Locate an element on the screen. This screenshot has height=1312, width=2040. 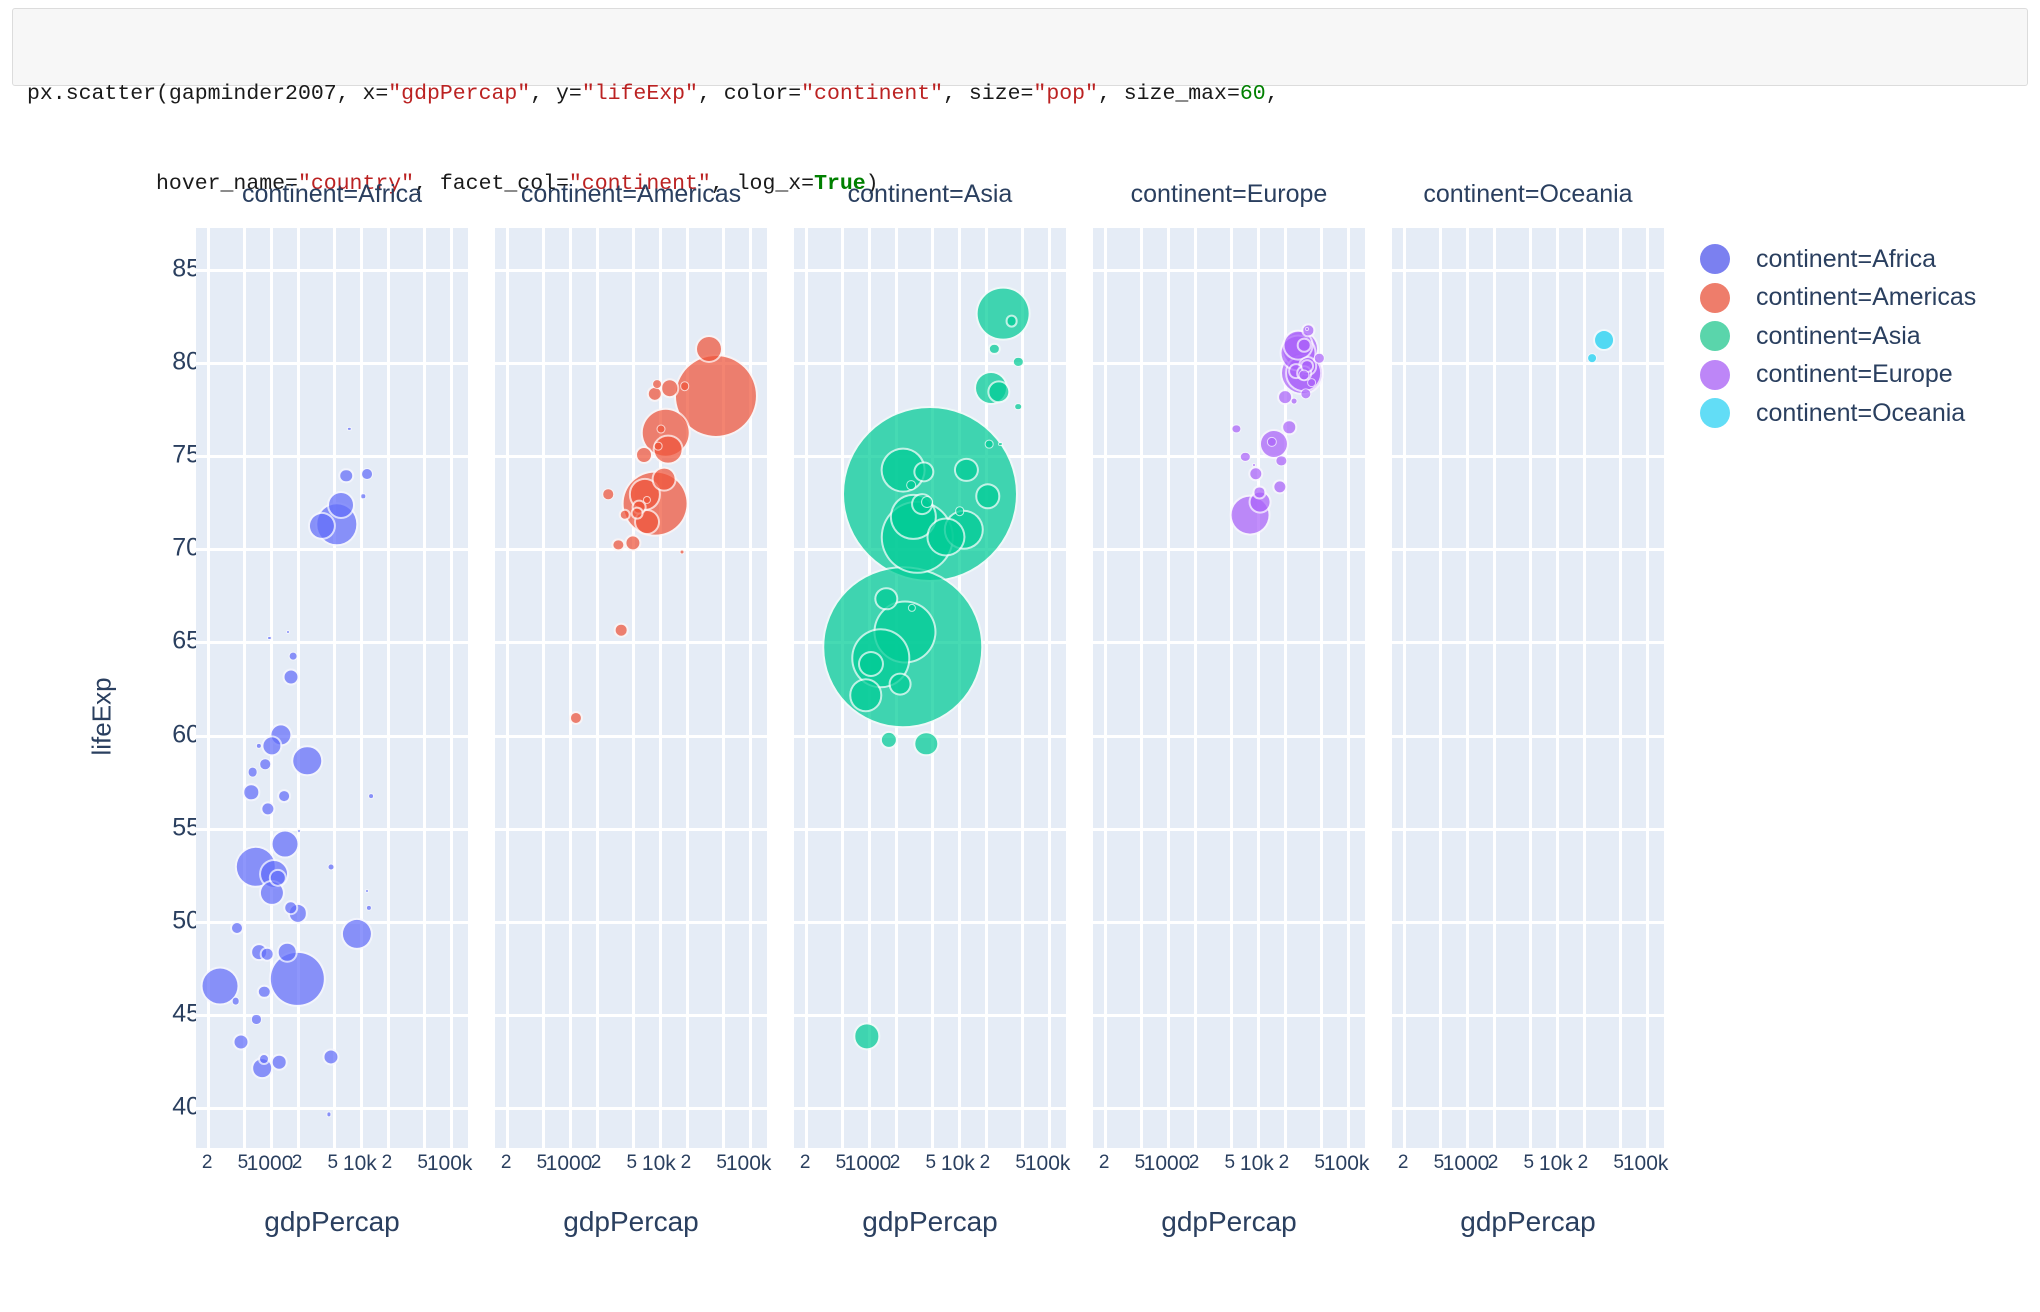
x-tick-label: 2 is located at coordinates (387, 1162).